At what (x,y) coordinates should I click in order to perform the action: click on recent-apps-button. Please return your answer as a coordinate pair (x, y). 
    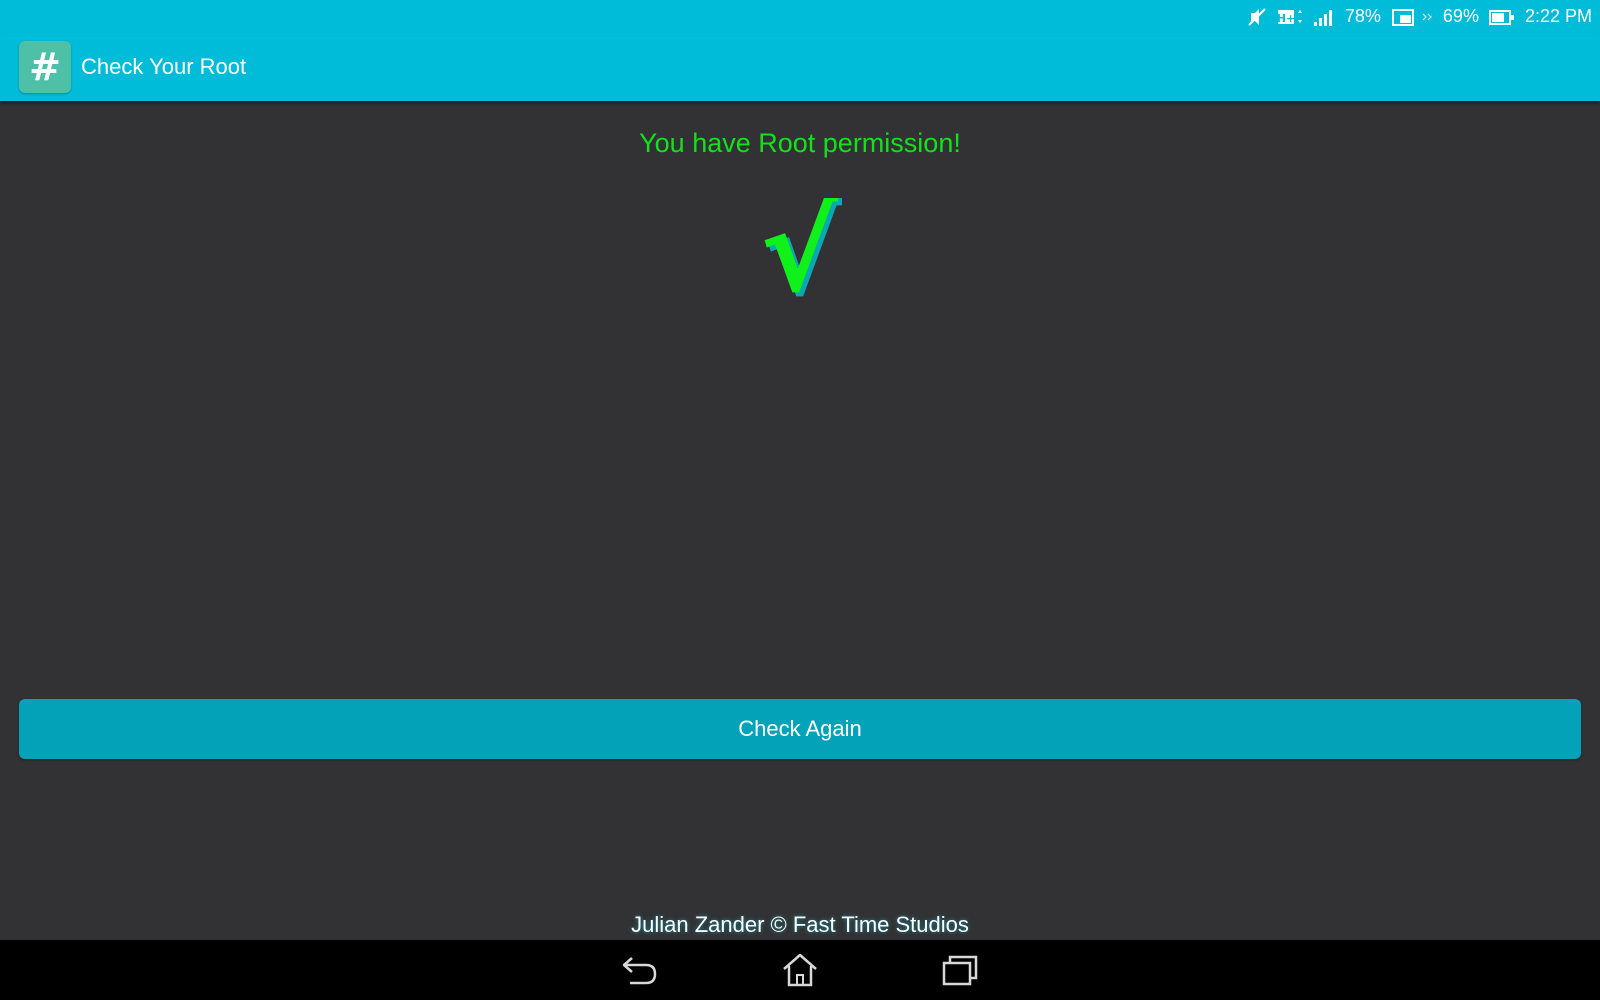
    Looking at the image, I should click on (960, 970).